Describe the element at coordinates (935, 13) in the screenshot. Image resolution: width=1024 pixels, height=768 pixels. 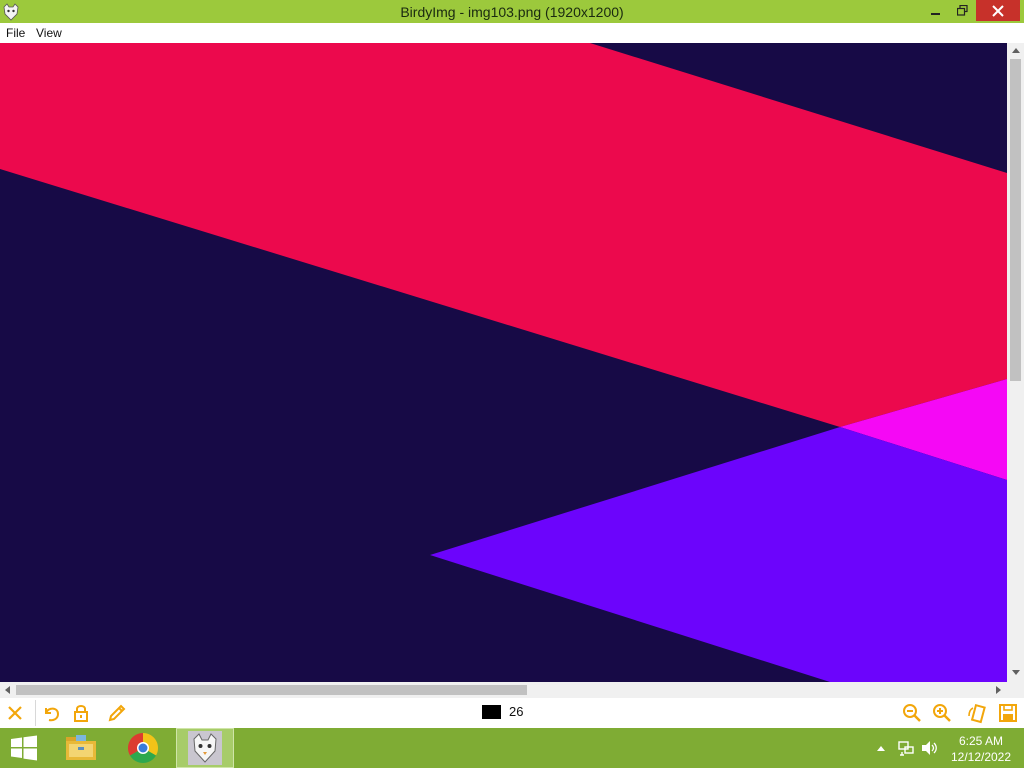
I see `minimize-icon` at that location.